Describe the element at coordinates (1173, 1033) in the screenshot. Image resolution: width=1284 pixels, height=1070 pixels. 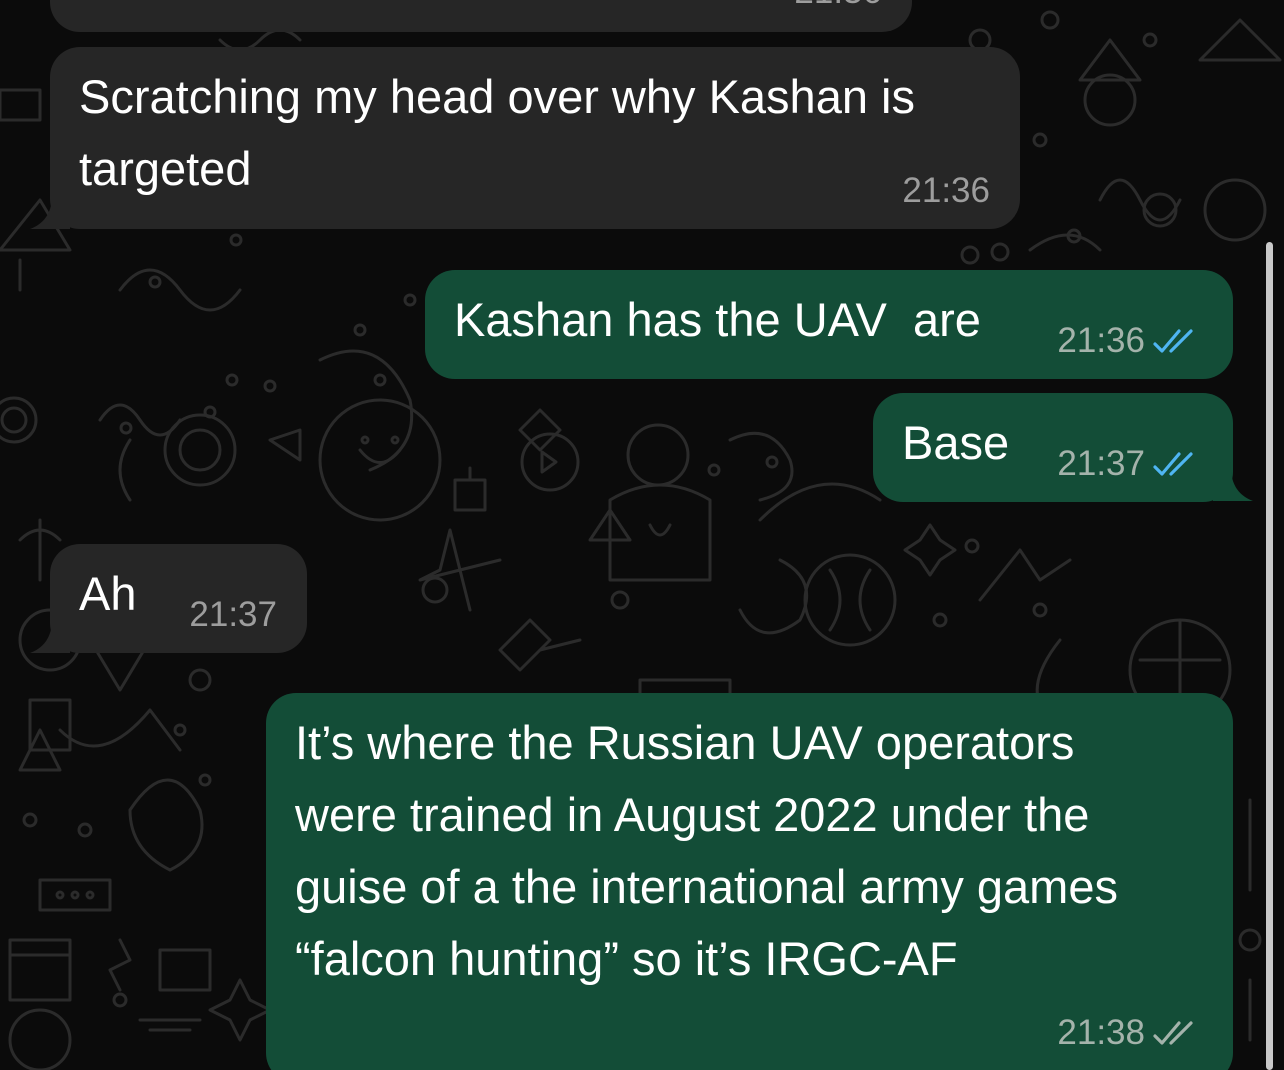
I see `delivered-receipt-icon` at that location.